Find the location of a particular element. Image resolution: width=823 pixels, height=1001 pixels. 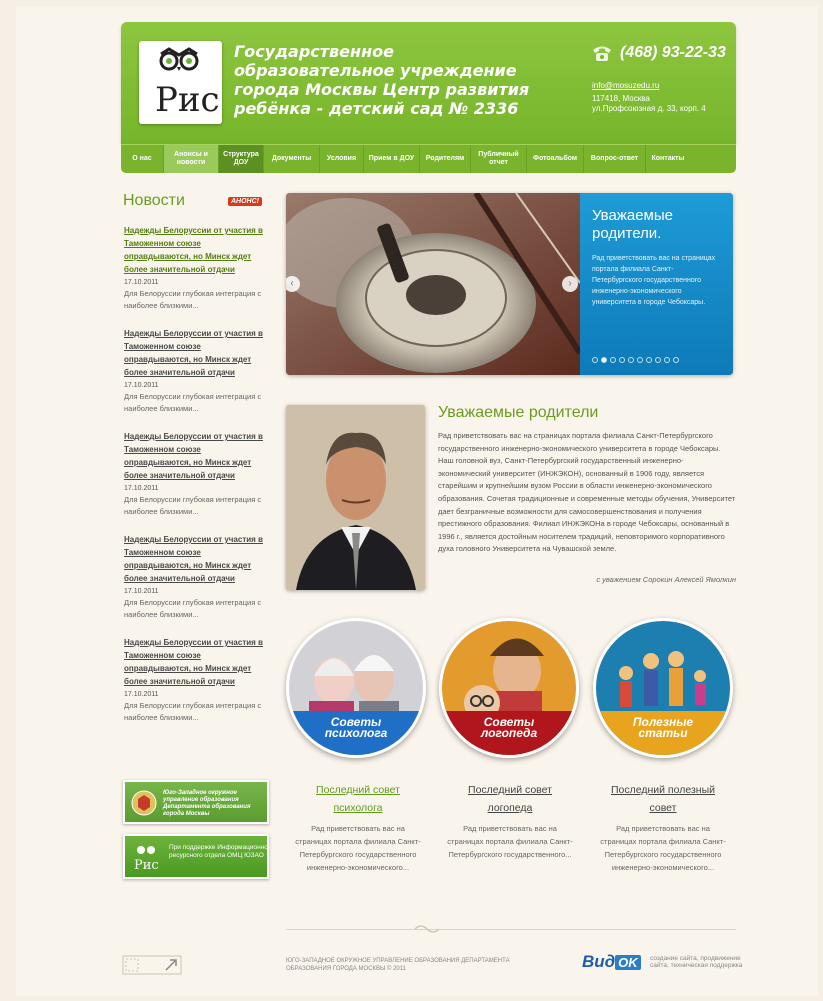

circle-label: Советы психолога is located at coordinates (356, 733).